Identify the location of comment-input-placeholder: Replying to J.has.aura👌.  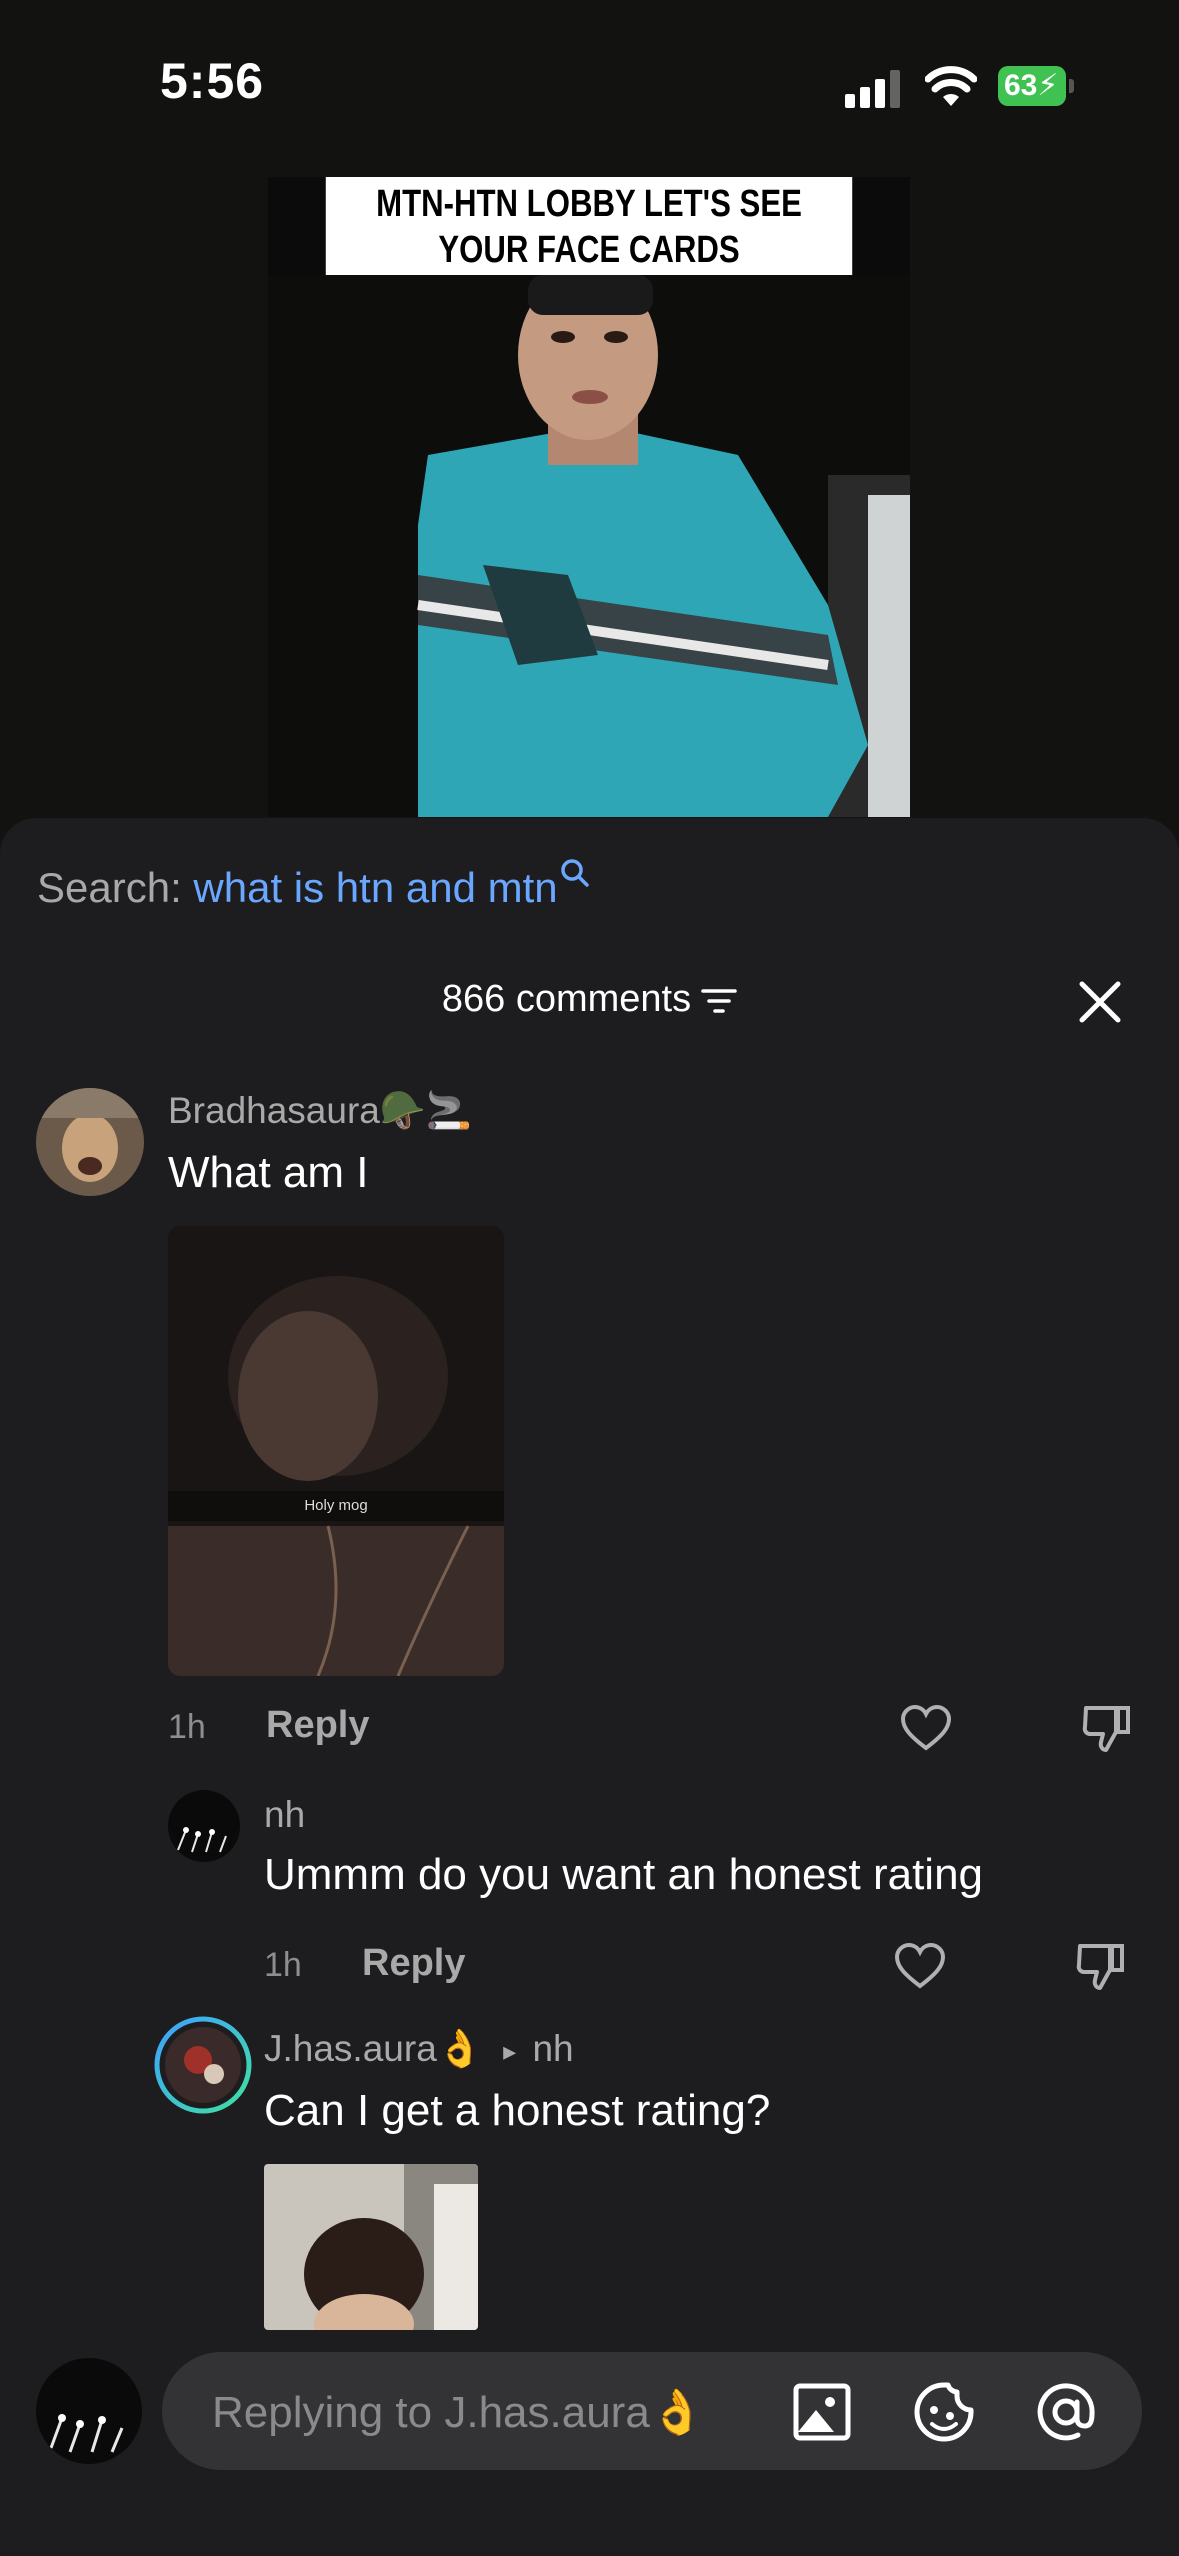
(458, 2412).